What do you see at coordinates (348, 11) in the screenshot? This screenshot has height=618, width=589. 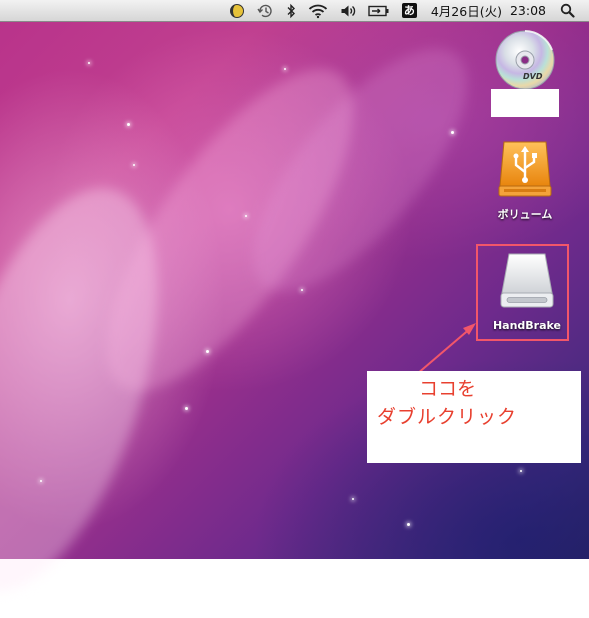 I see `volume-icon` at bounding box center [348, 11].